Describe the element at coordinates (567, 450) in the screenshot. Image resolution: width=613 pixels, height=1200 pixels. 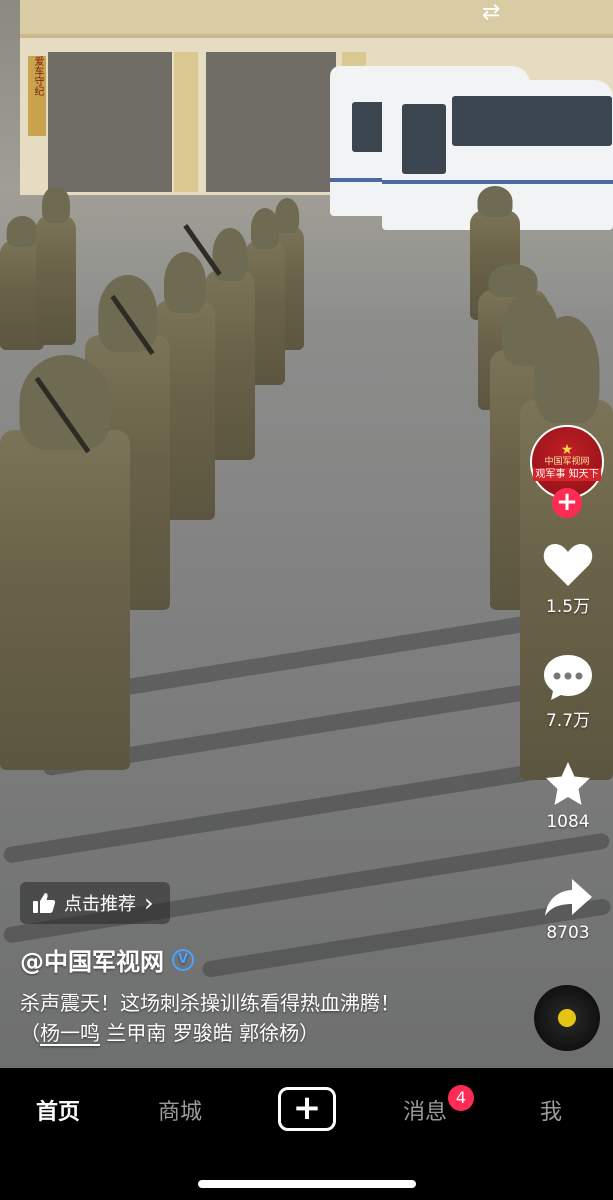
I see `star-emblem-icon: ★` at that location.